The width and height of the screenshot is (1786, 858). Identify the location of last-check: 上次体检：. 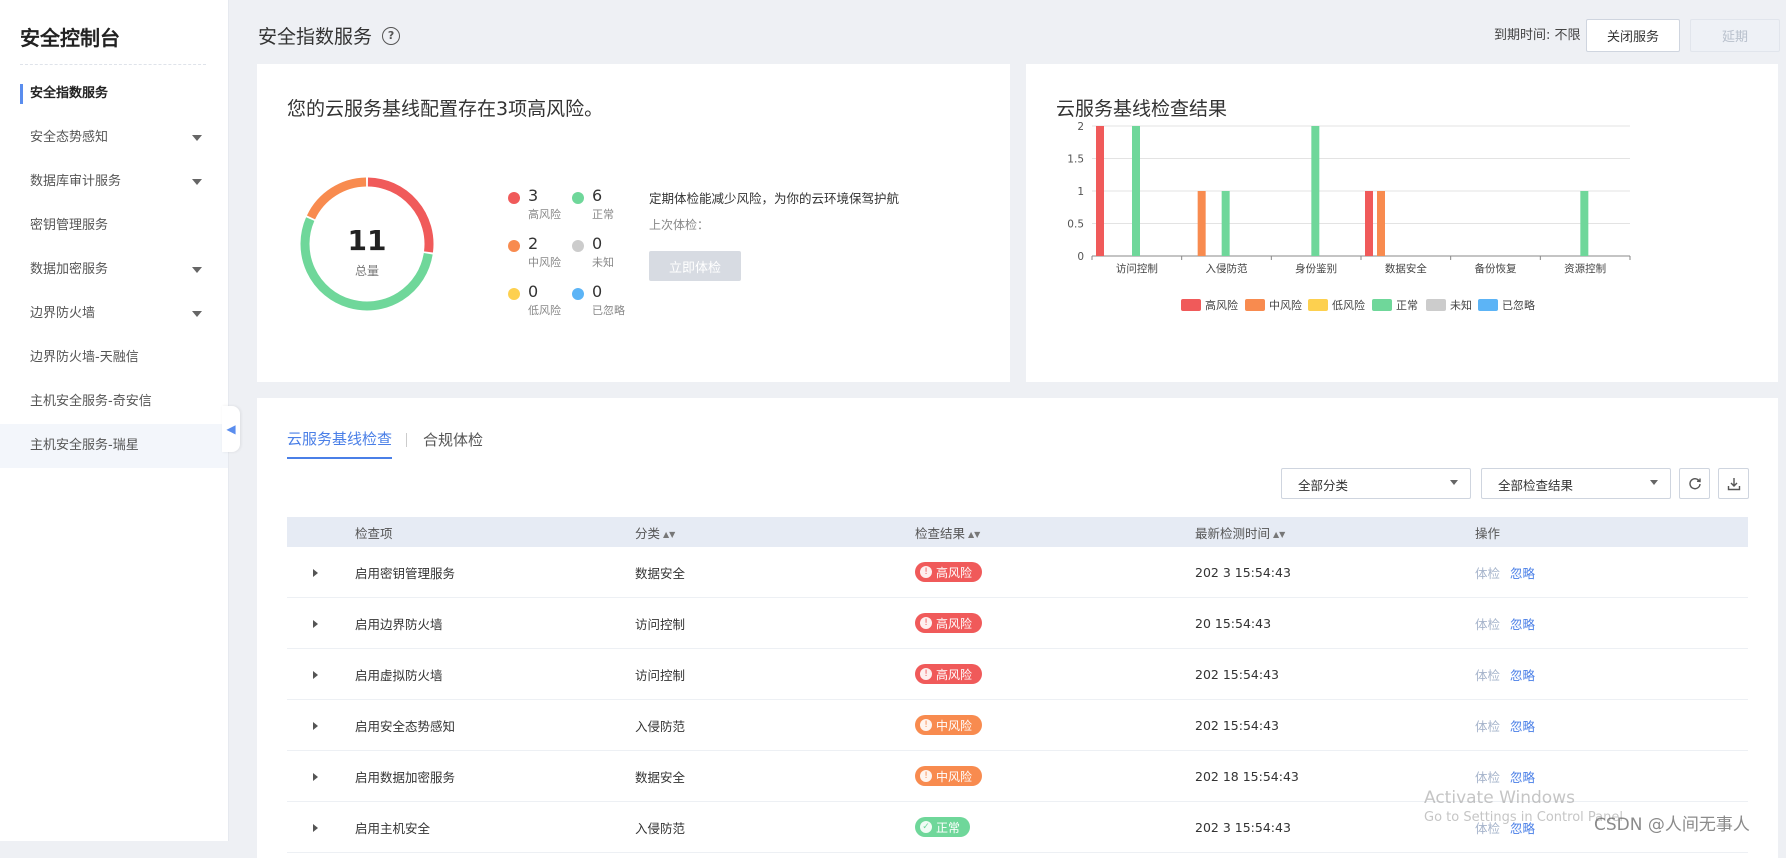
(679, 225).